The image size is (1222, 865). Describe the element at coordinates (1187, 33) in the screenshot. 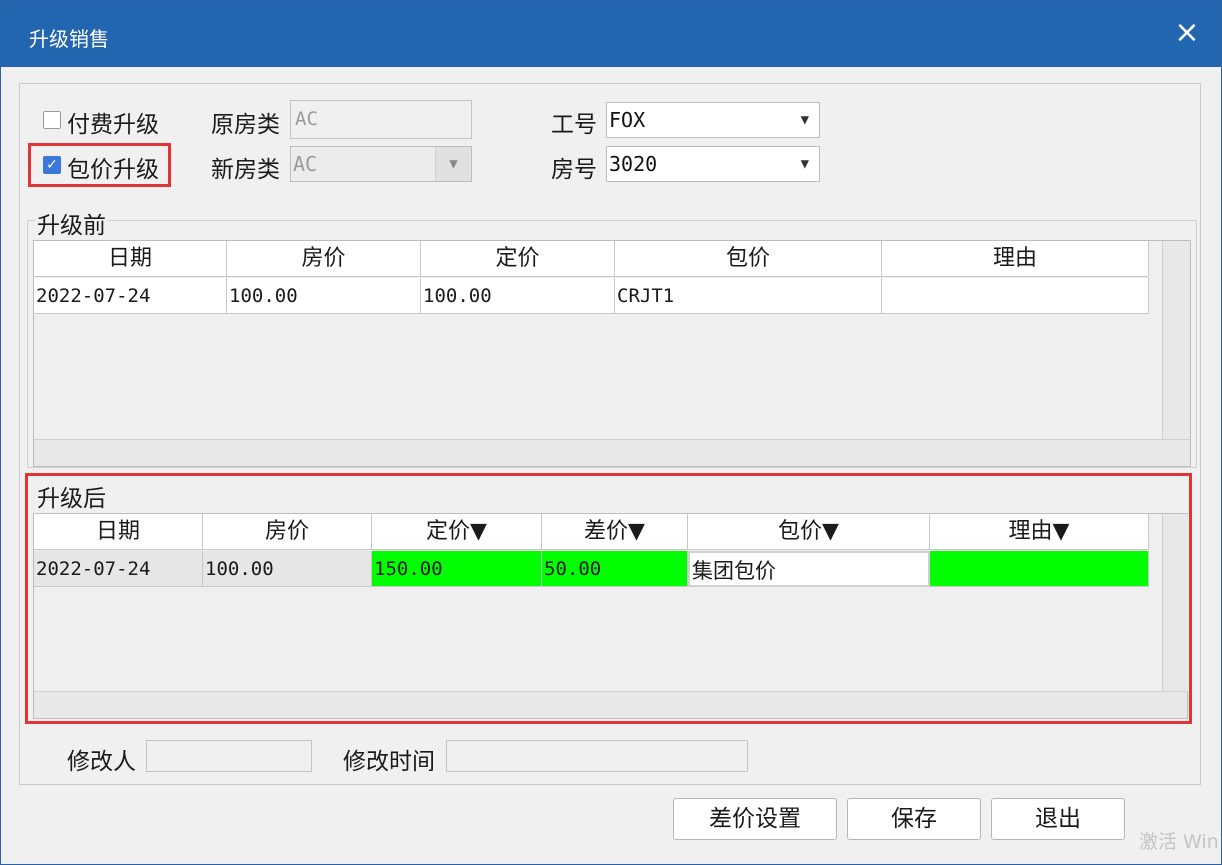

I see `close-icon: ×` at that location.